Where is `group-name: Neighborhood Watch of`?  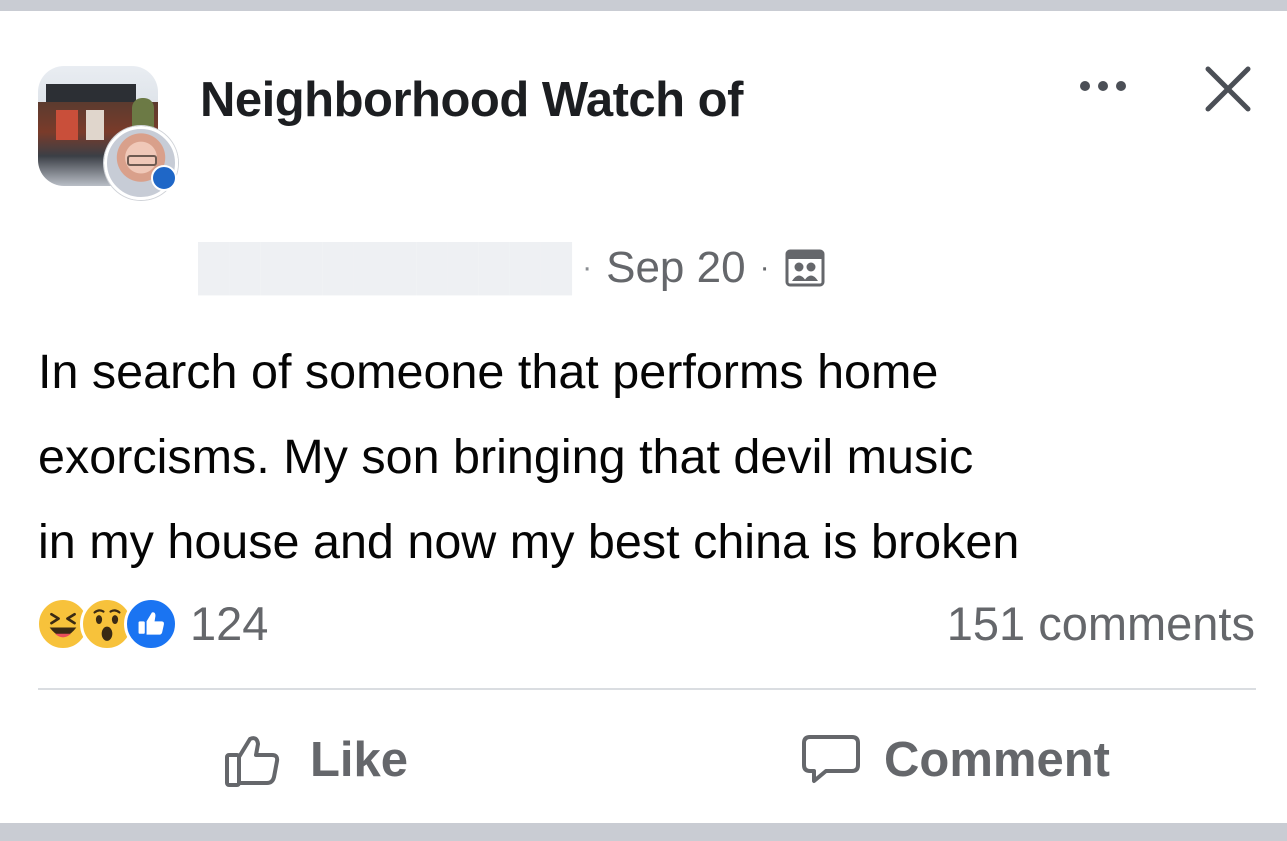
group-name: Neighborhood Watch of is located at coordinates (471, 100).